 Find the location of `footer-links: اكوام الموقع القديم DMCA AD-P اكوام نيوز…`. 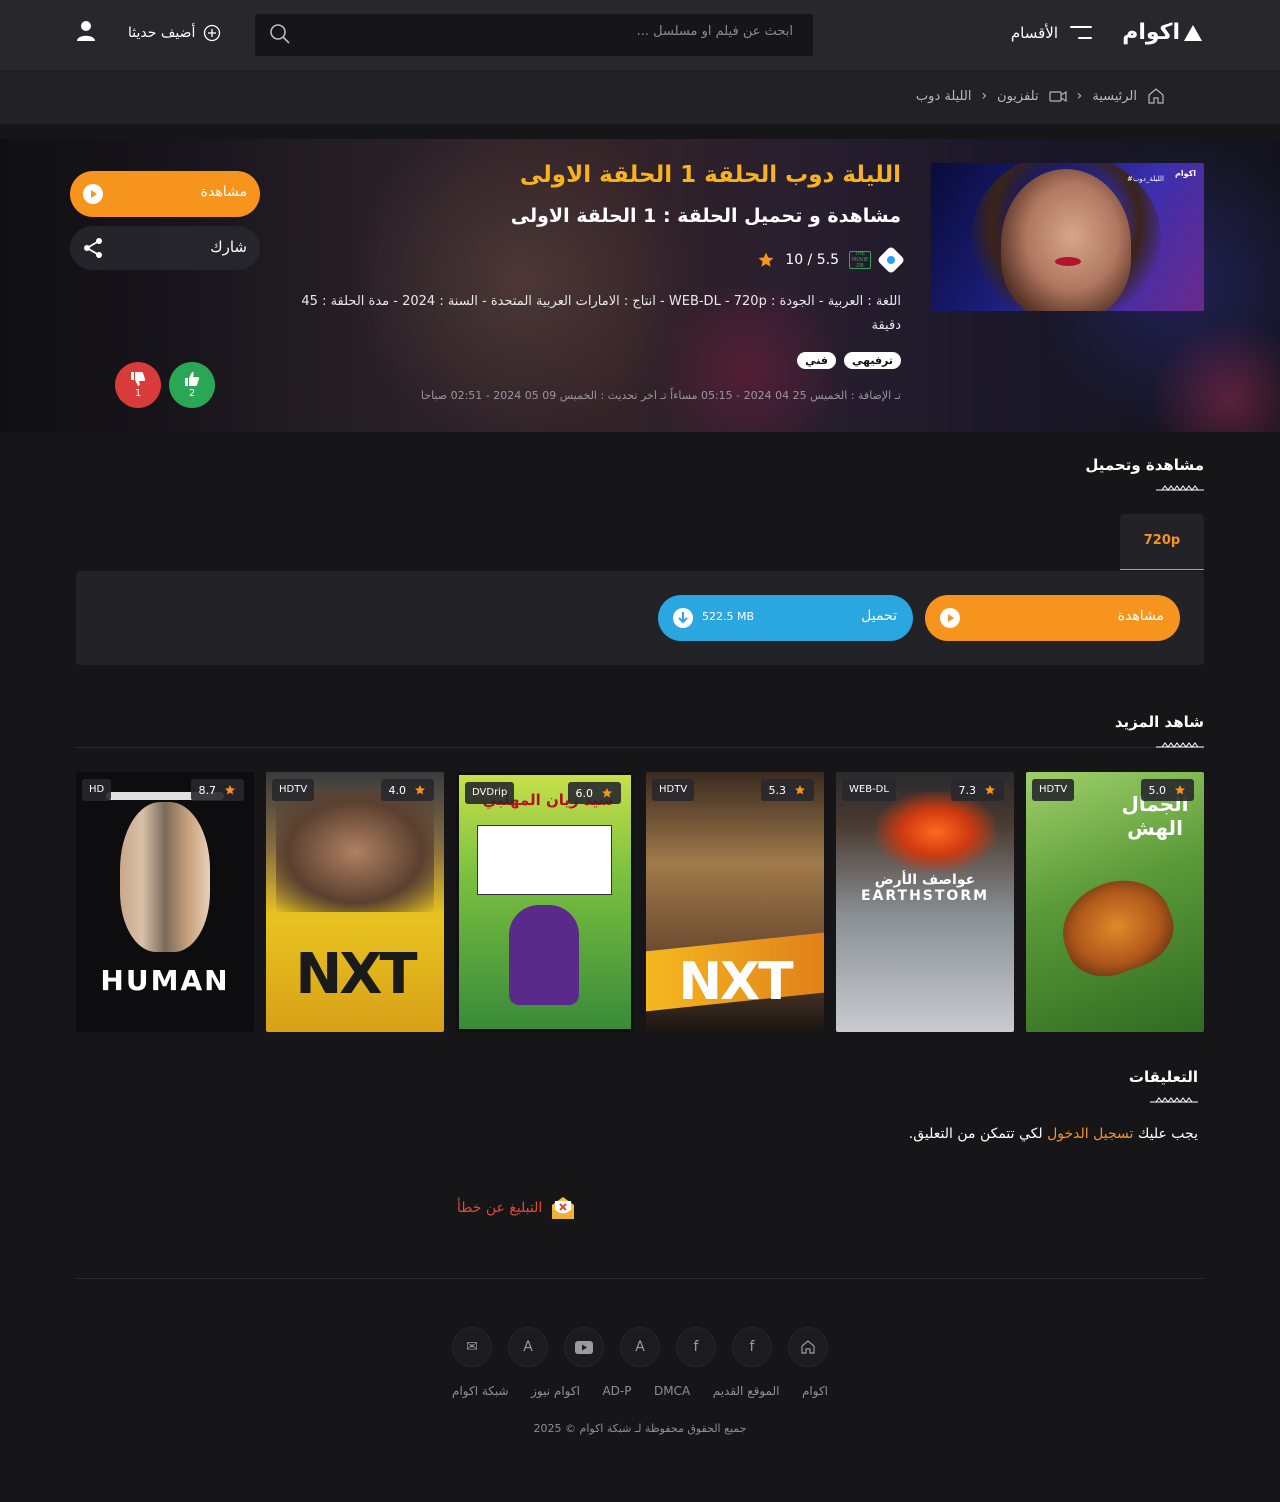

footer-links: اكوام الموقع القديم DMCA AD-P اكوام نيوز… is located at coordinates (640, 1391).